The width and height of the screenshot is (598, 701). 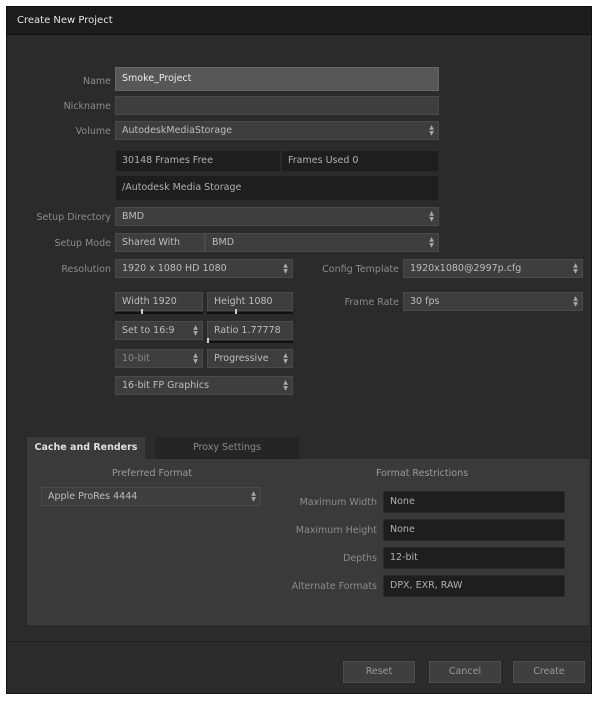 What do you see at coordinates (96, 81) in the screenshot?
I see `name-label: Name` at bounding box center [96, 81].